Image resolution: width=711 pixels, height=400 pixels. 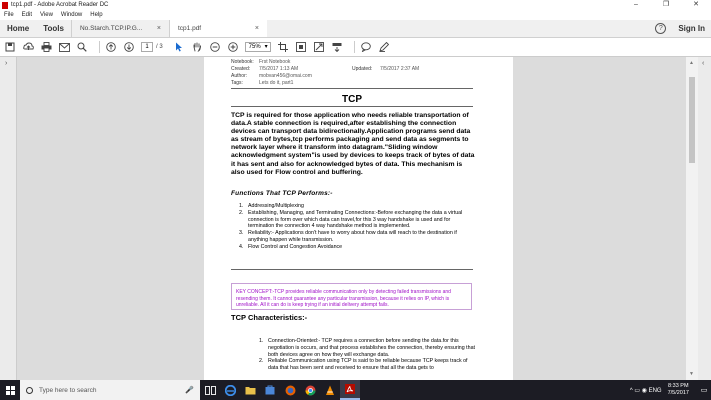 I want to click on vertical-scrollbar: ▲ ▼, so click(x=692, y=218).